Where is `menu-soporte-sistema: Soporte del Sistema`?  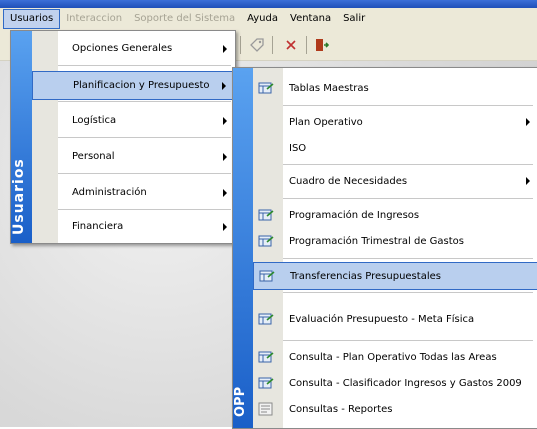 menu-soporte-sistema: Soporte del Sistema is located at coordinates (184, 19).